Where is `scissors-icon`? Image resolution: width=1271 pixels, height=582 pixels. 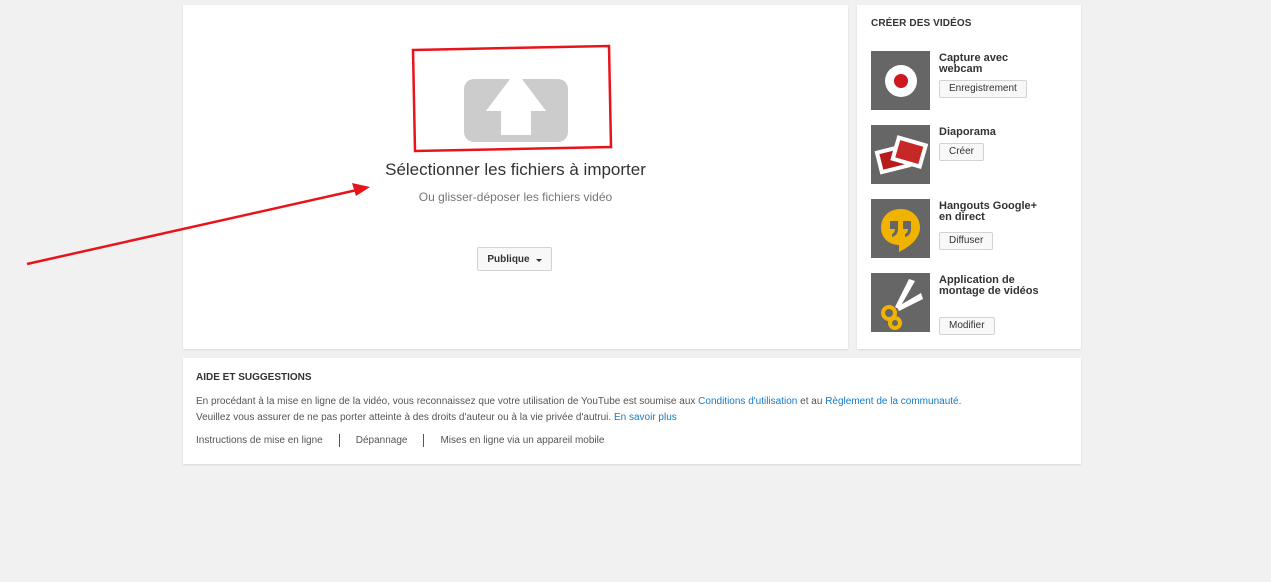
scissors-icon is located at coordinates (900, 302).